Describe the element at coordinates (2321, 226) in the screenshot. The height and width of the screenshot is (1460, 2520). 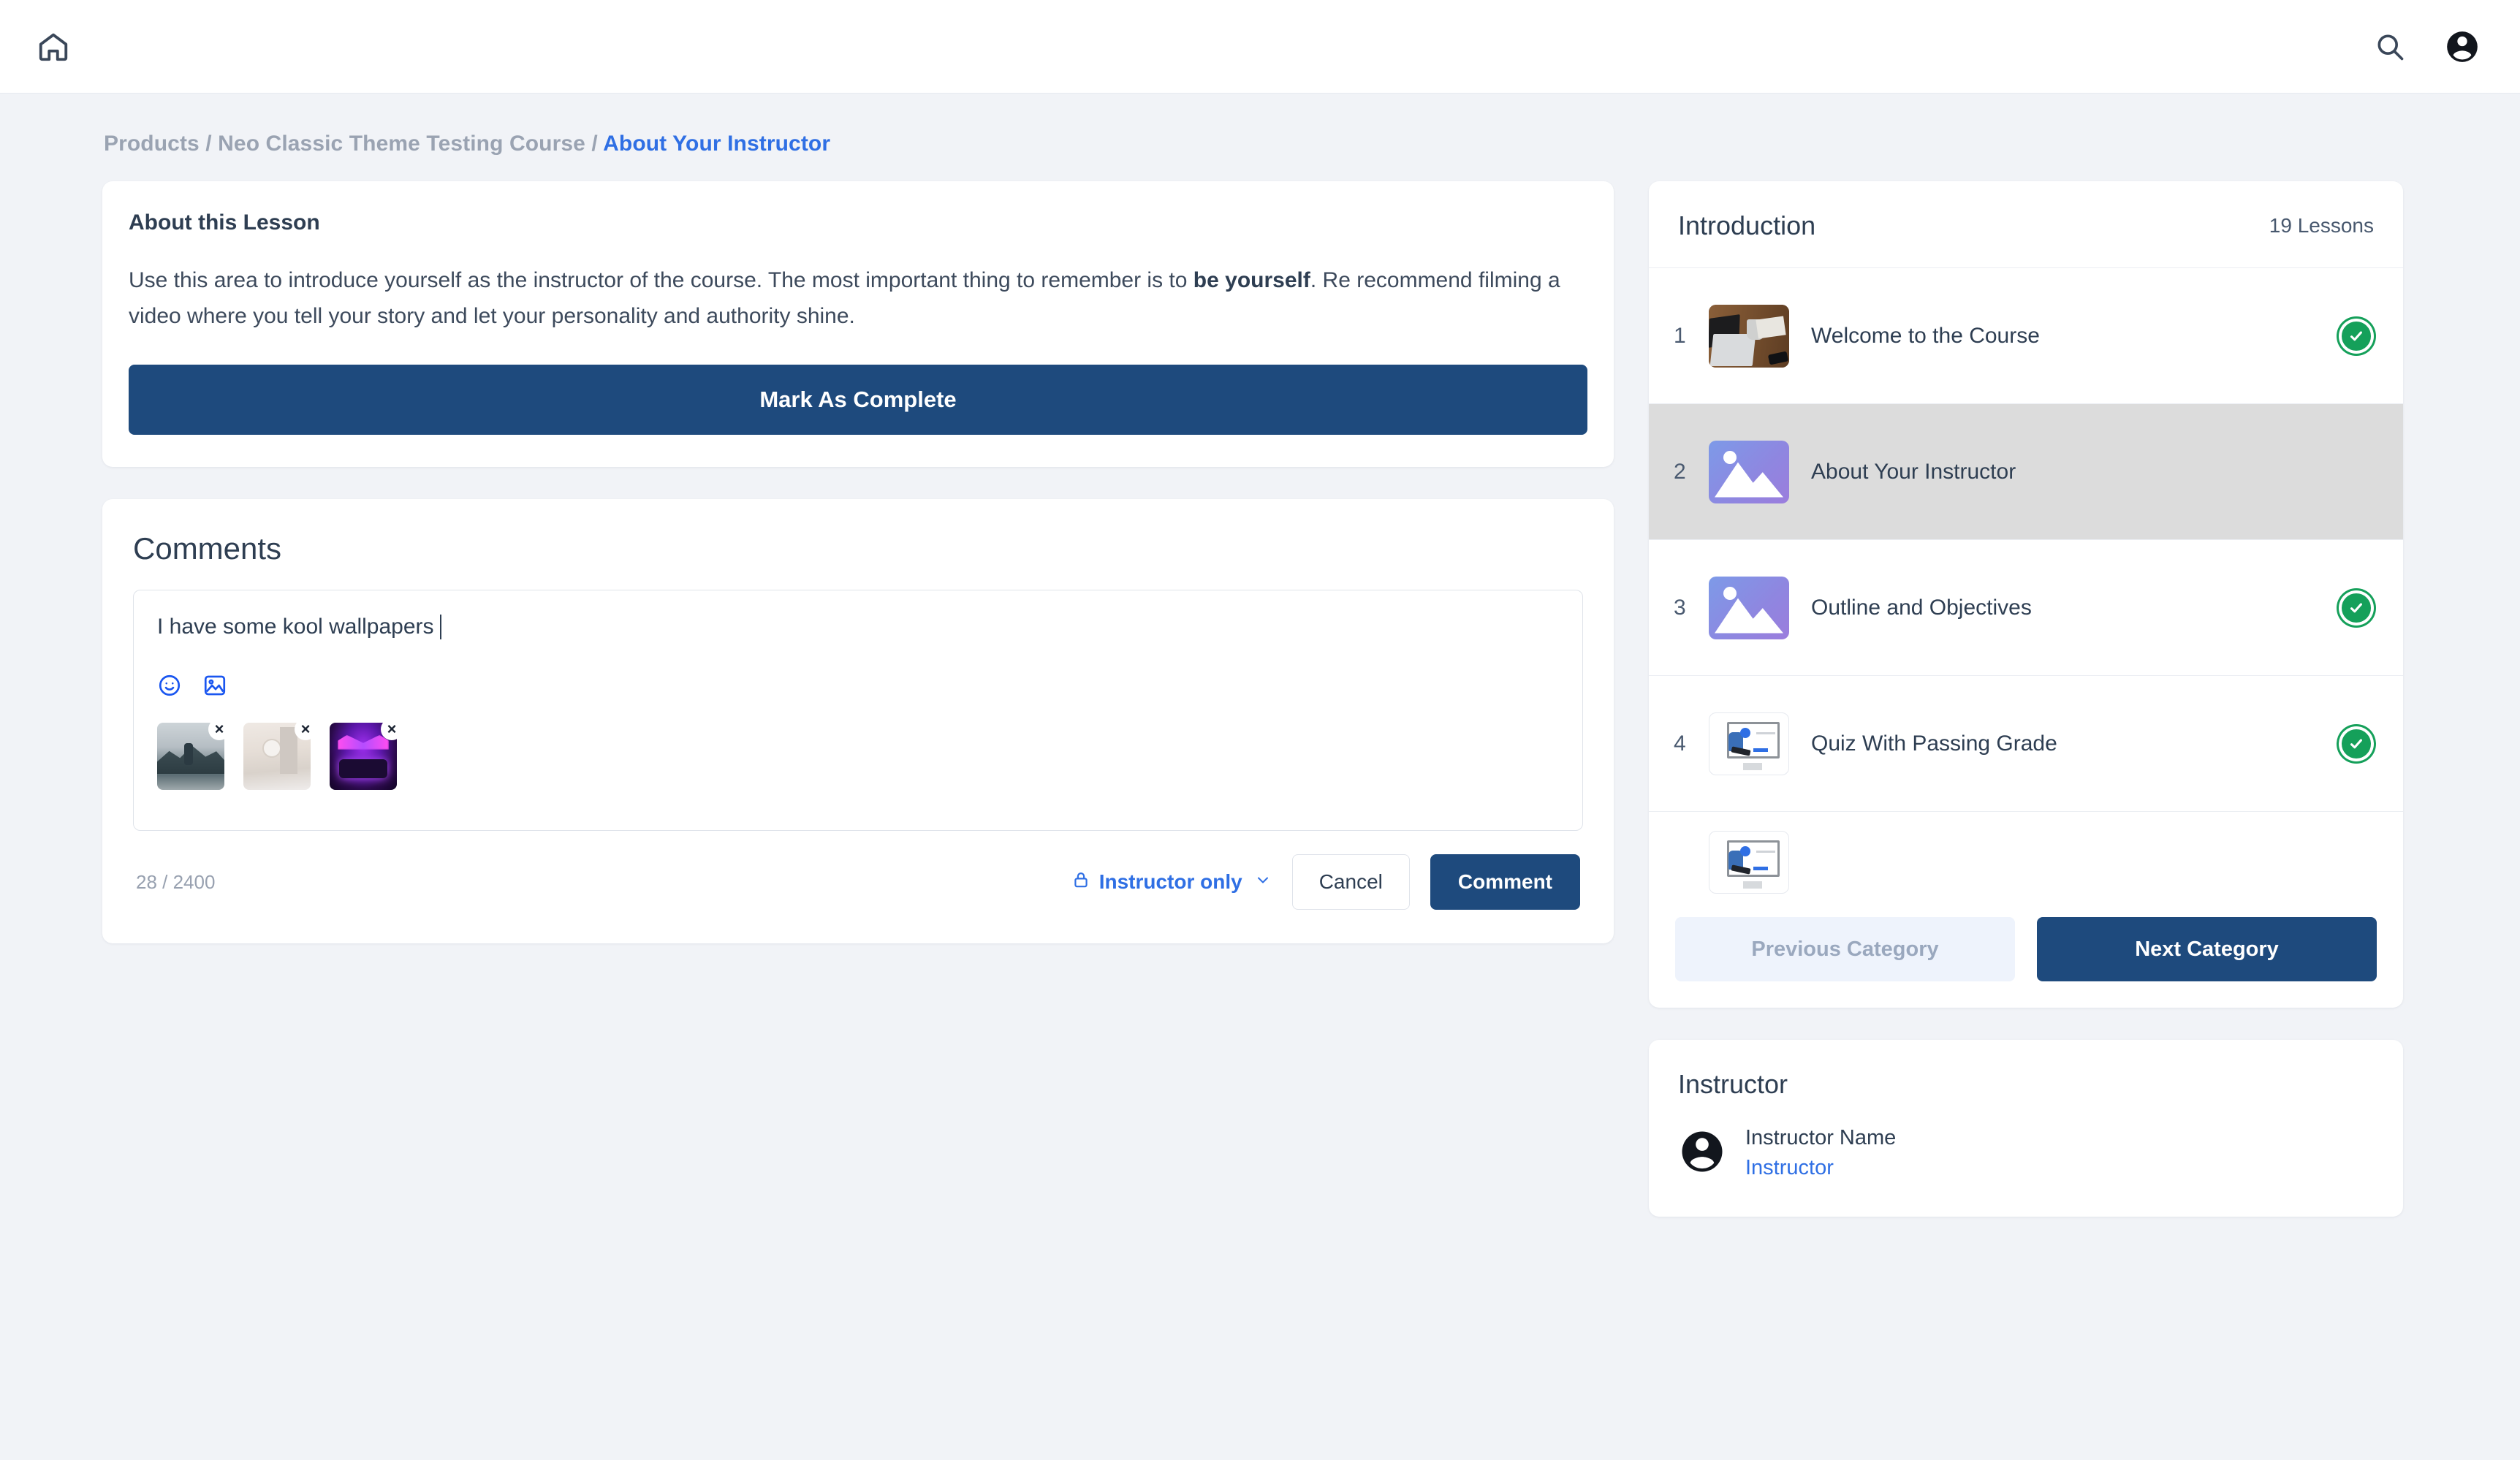
I see `lesson-count: 19 Lessons` at that location.